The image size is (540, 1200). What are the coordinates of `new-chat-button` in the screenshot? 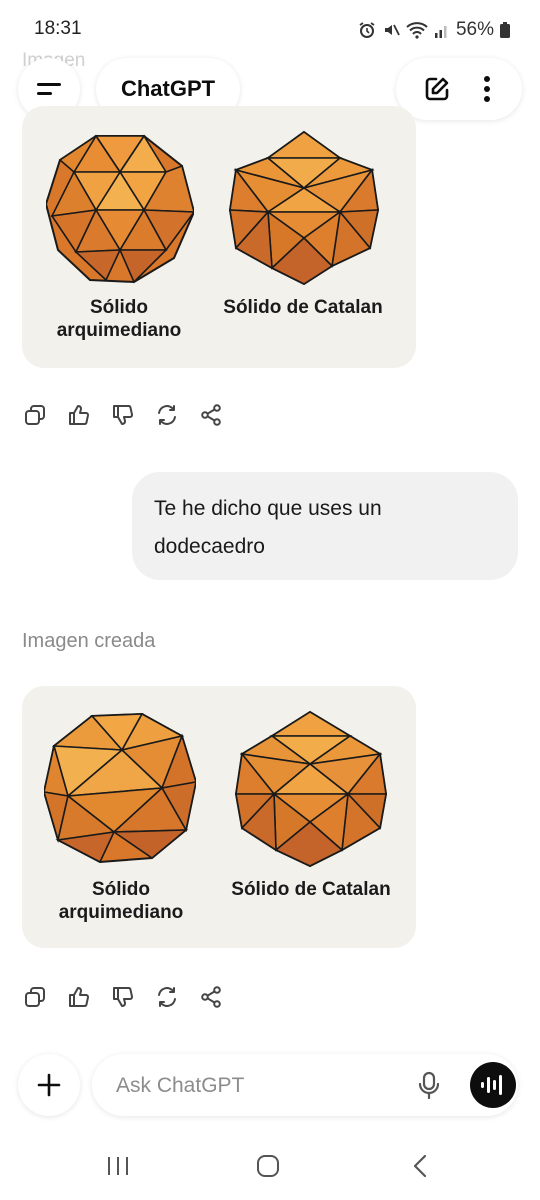 It's located at (437, 89).